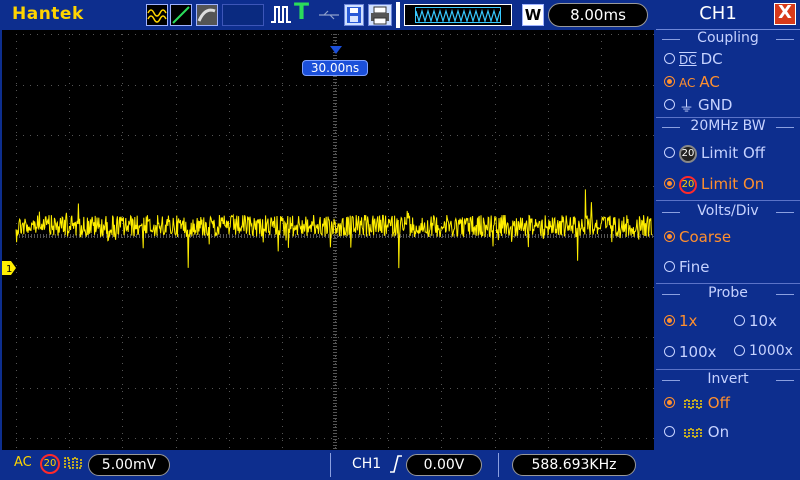 The image size is (800, 480). Describe the element at coordinates (281, 15) in the screenshot. I see `pulse-icon` at that location.